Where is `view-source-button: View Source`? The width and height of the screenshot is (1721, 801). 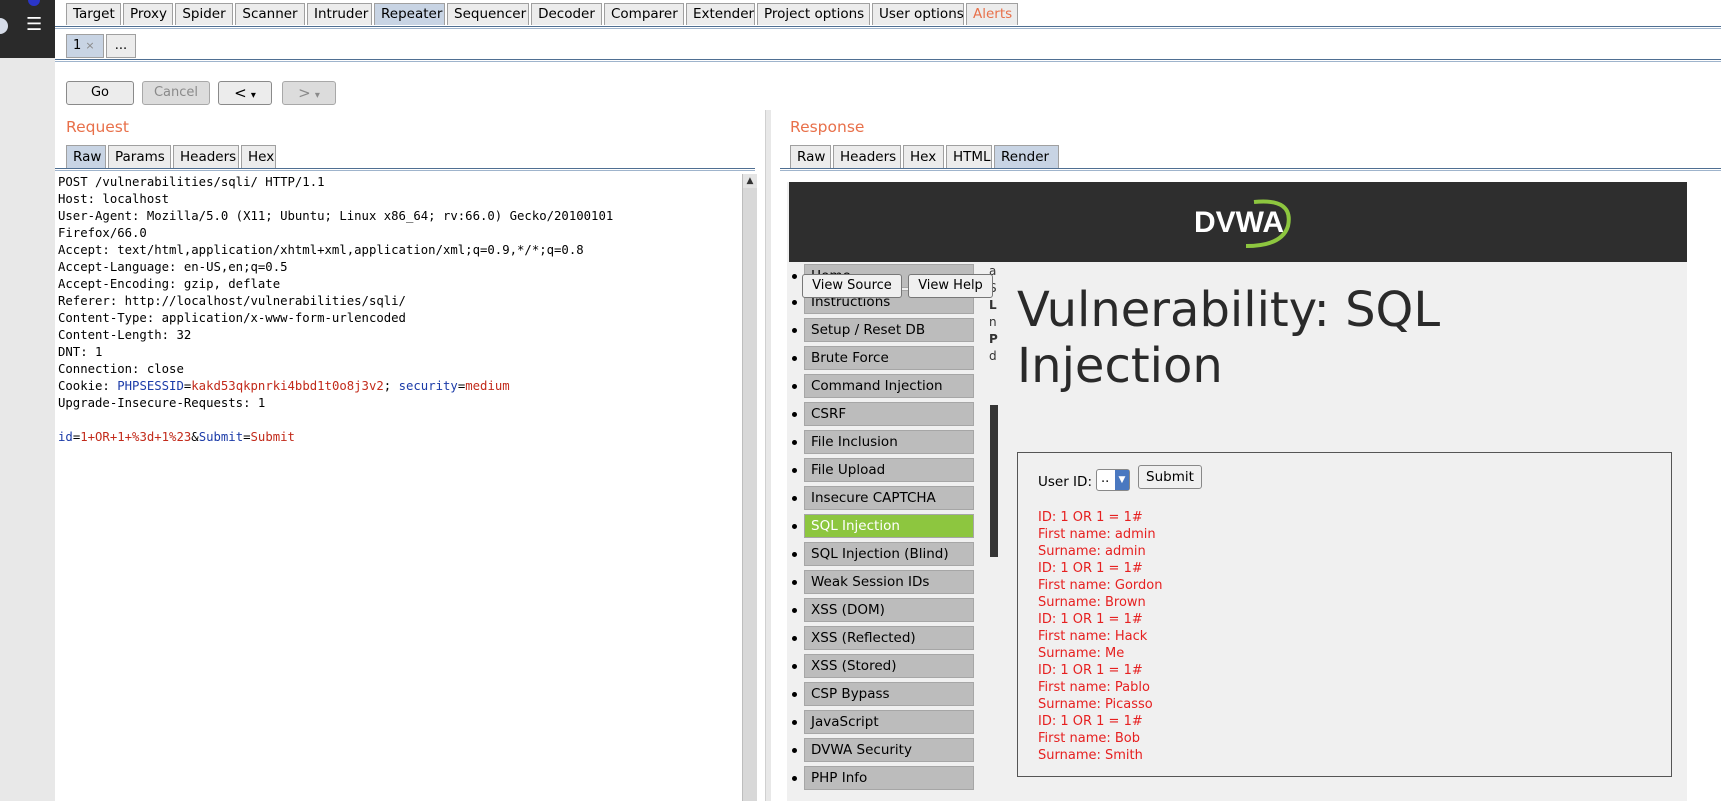 view-source-button: View Source is located at coordinates (852, 286).